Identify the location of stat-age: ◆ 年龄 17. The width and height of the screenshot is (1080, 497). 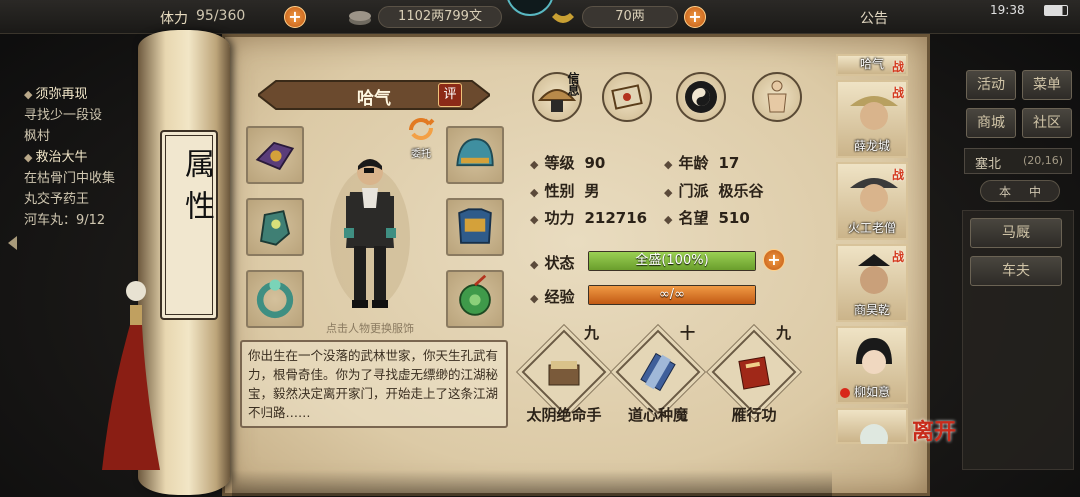
(701, 162).